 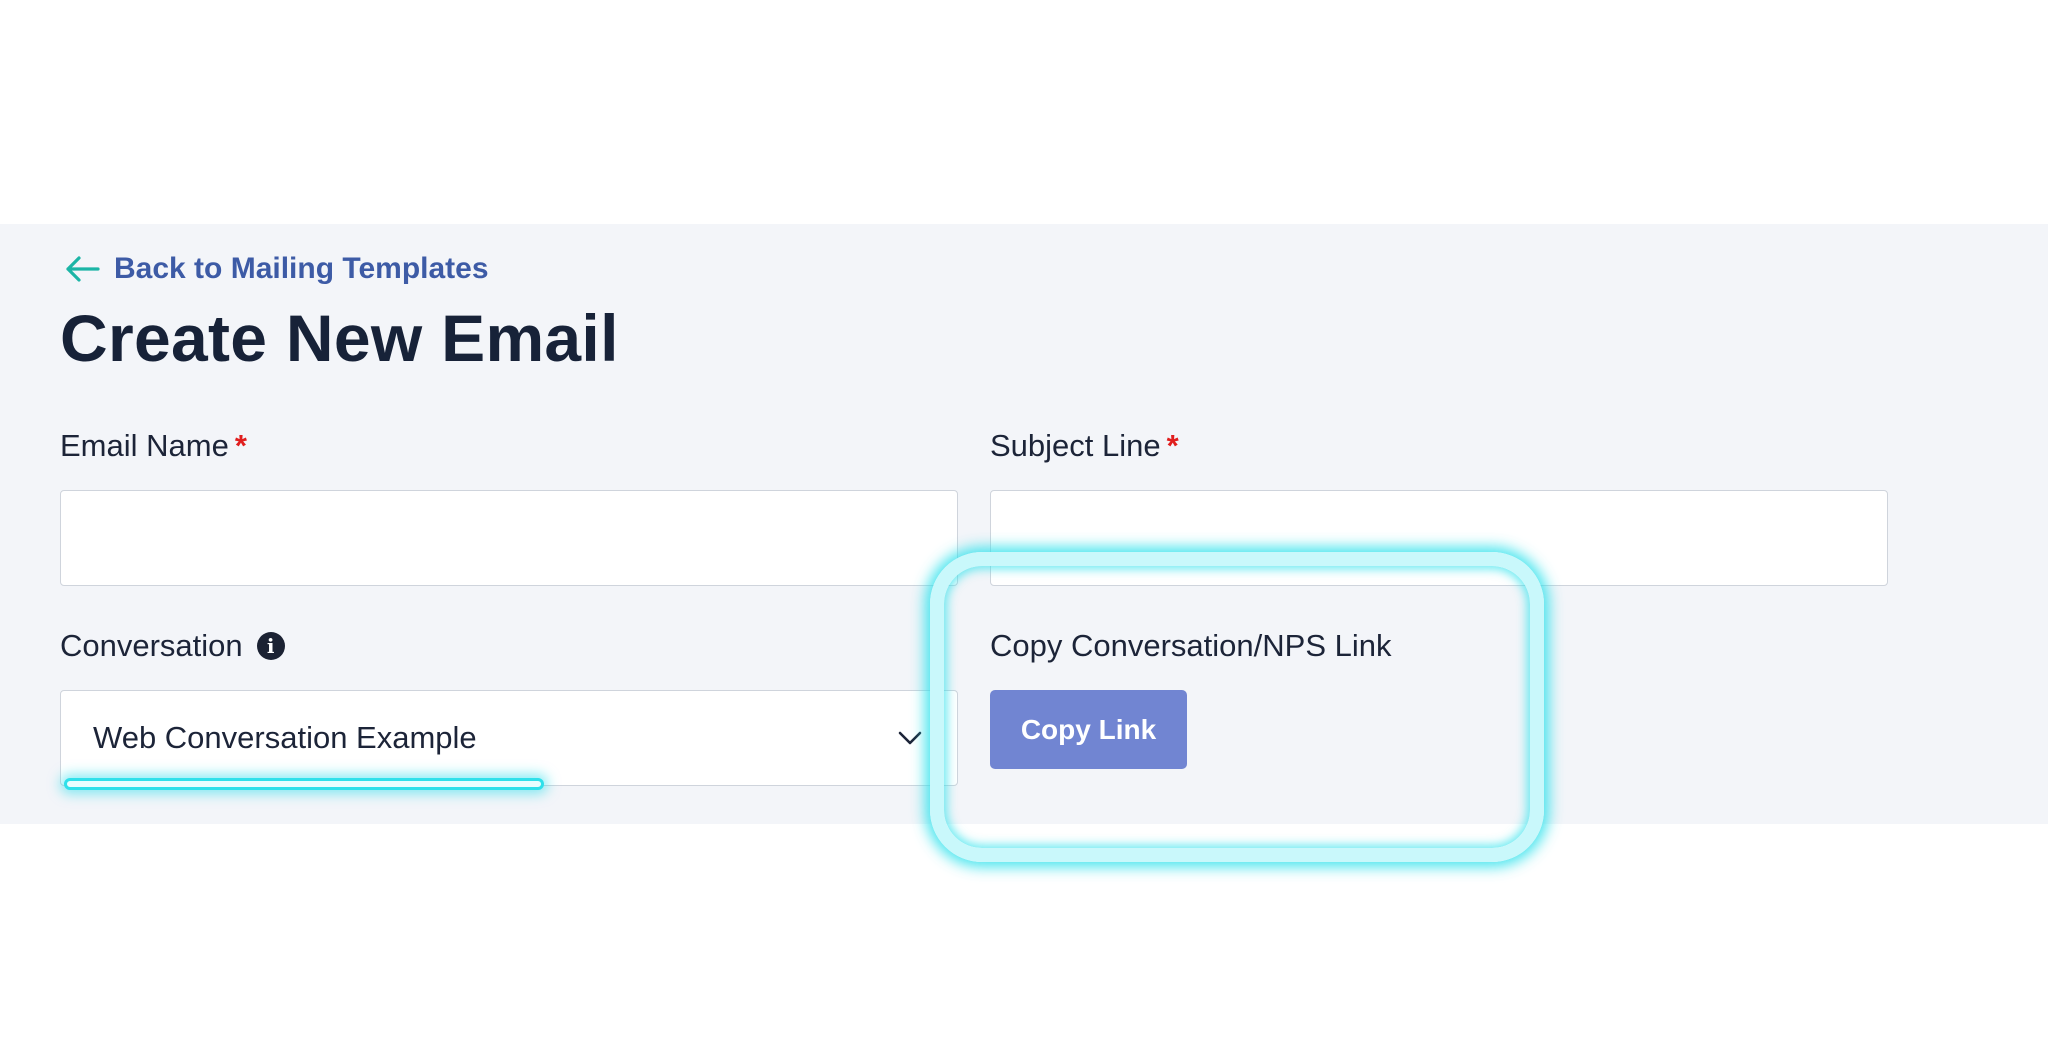 What do you see at coordinates (1088, 729) in the screenshot?
I see `copy-link-button: Copy Link` at bounding box center [1088, 729].